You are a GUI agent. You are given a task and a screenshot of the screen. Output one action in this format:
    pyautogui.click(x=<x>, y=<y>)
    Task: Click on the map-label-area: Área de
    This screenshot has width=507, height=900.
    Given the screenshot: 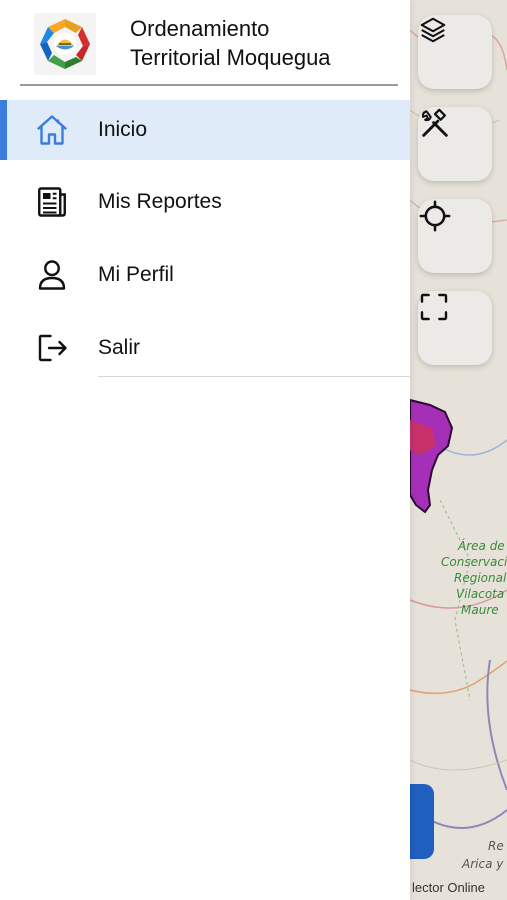 What is the action you would take?
    pyautogui.click(x=481, y=546)
    